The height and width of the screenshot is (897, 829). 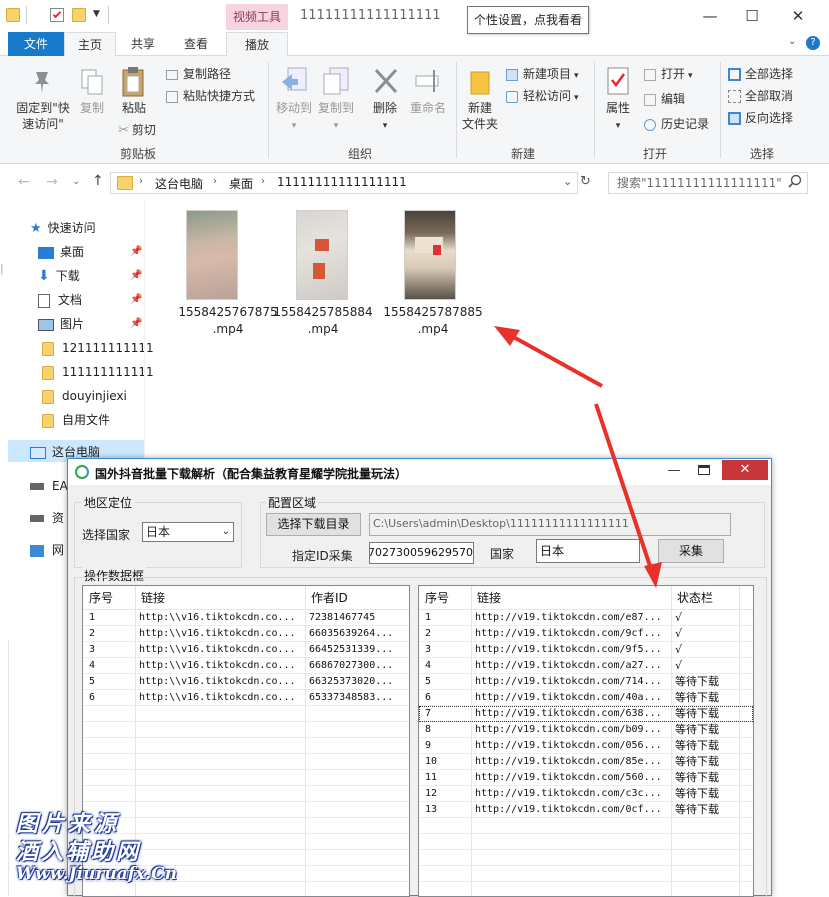 What do you see at coordinates (578, 457) in the screenshot?
I see `annotation-arrows` at bounding box center [578, 457].